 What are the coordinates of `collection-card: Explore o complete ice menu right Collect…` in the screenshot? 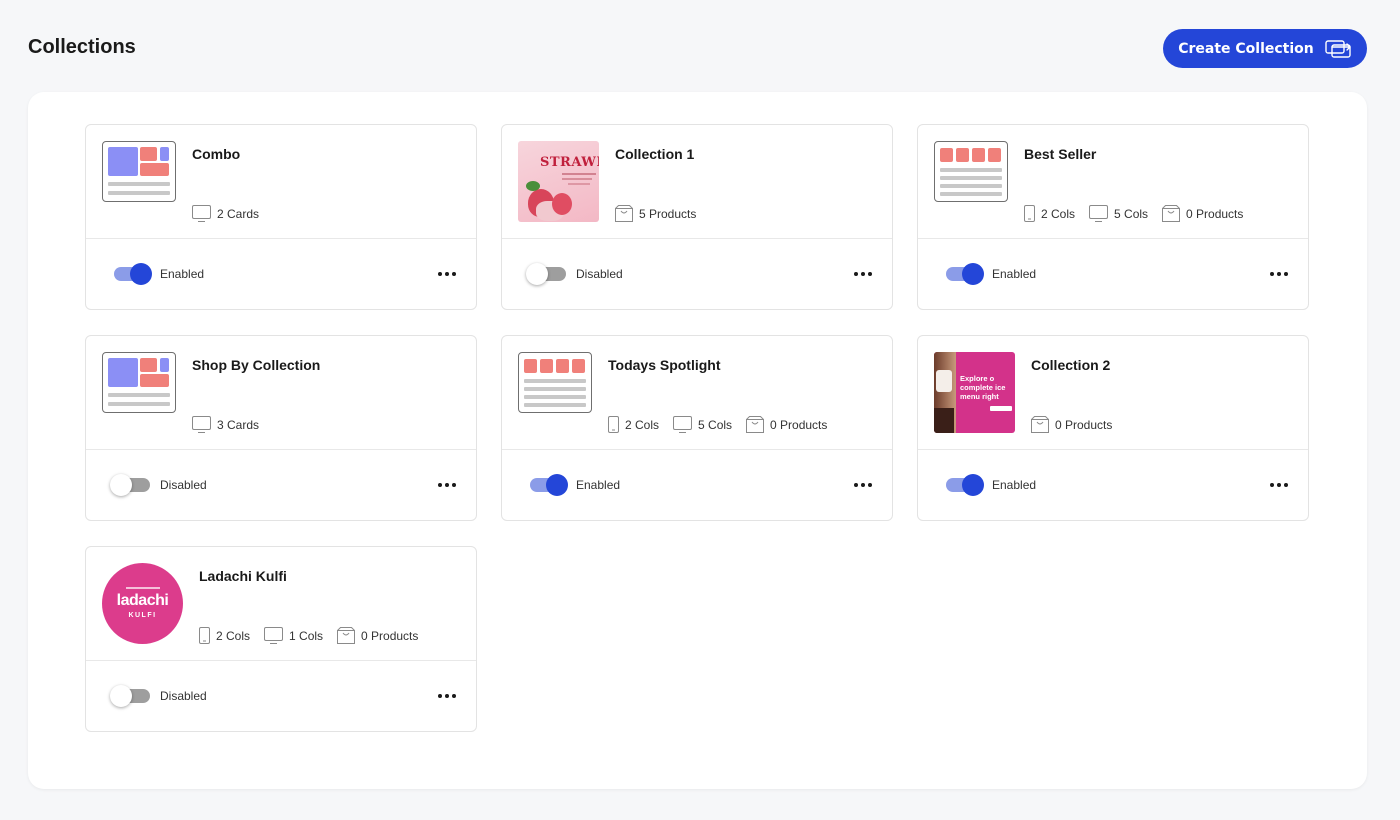 It's located at (1113, 428).